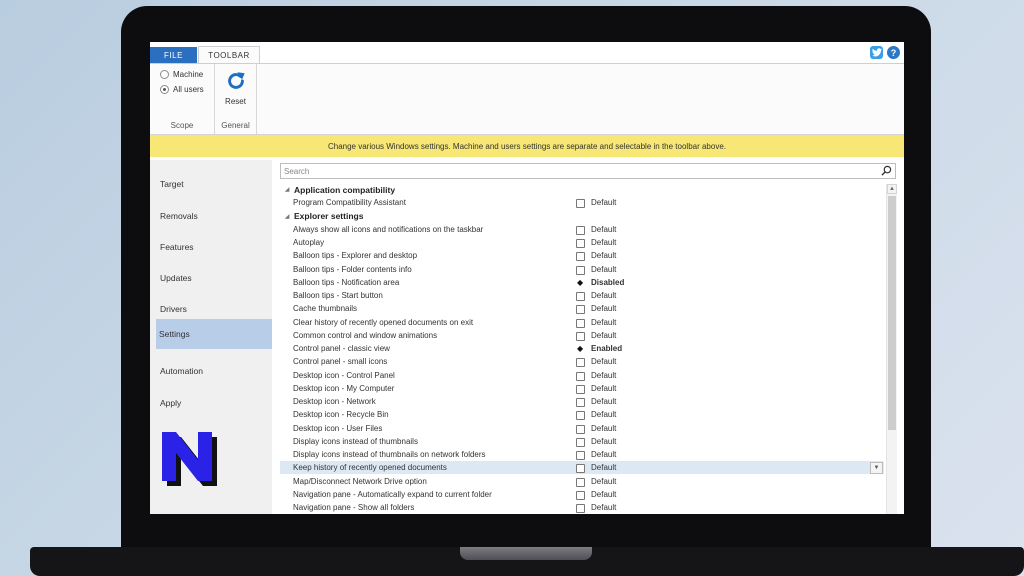  I want to click on setting-row: Program Compatibility Assistant Default, so click(582, 202).